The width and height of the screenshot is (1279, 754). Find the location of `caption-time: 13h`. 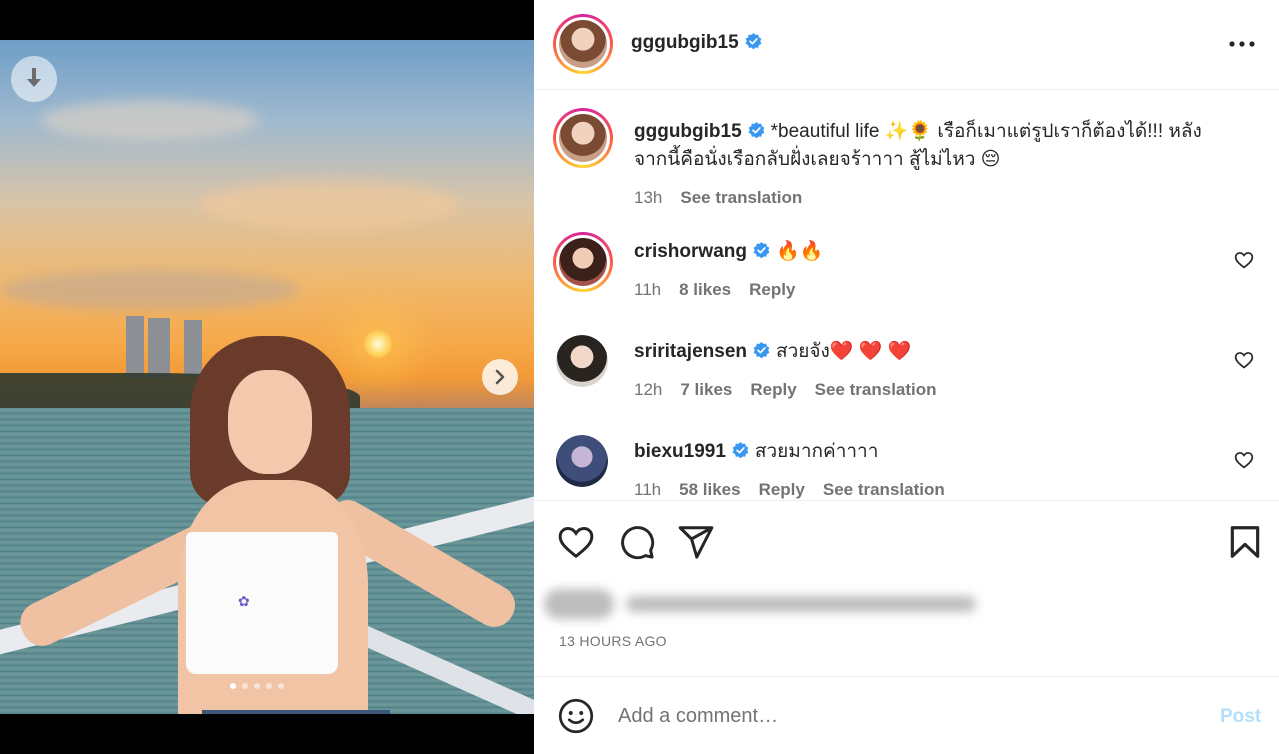

caption-time: 13h is located at coordinates (648, 197).